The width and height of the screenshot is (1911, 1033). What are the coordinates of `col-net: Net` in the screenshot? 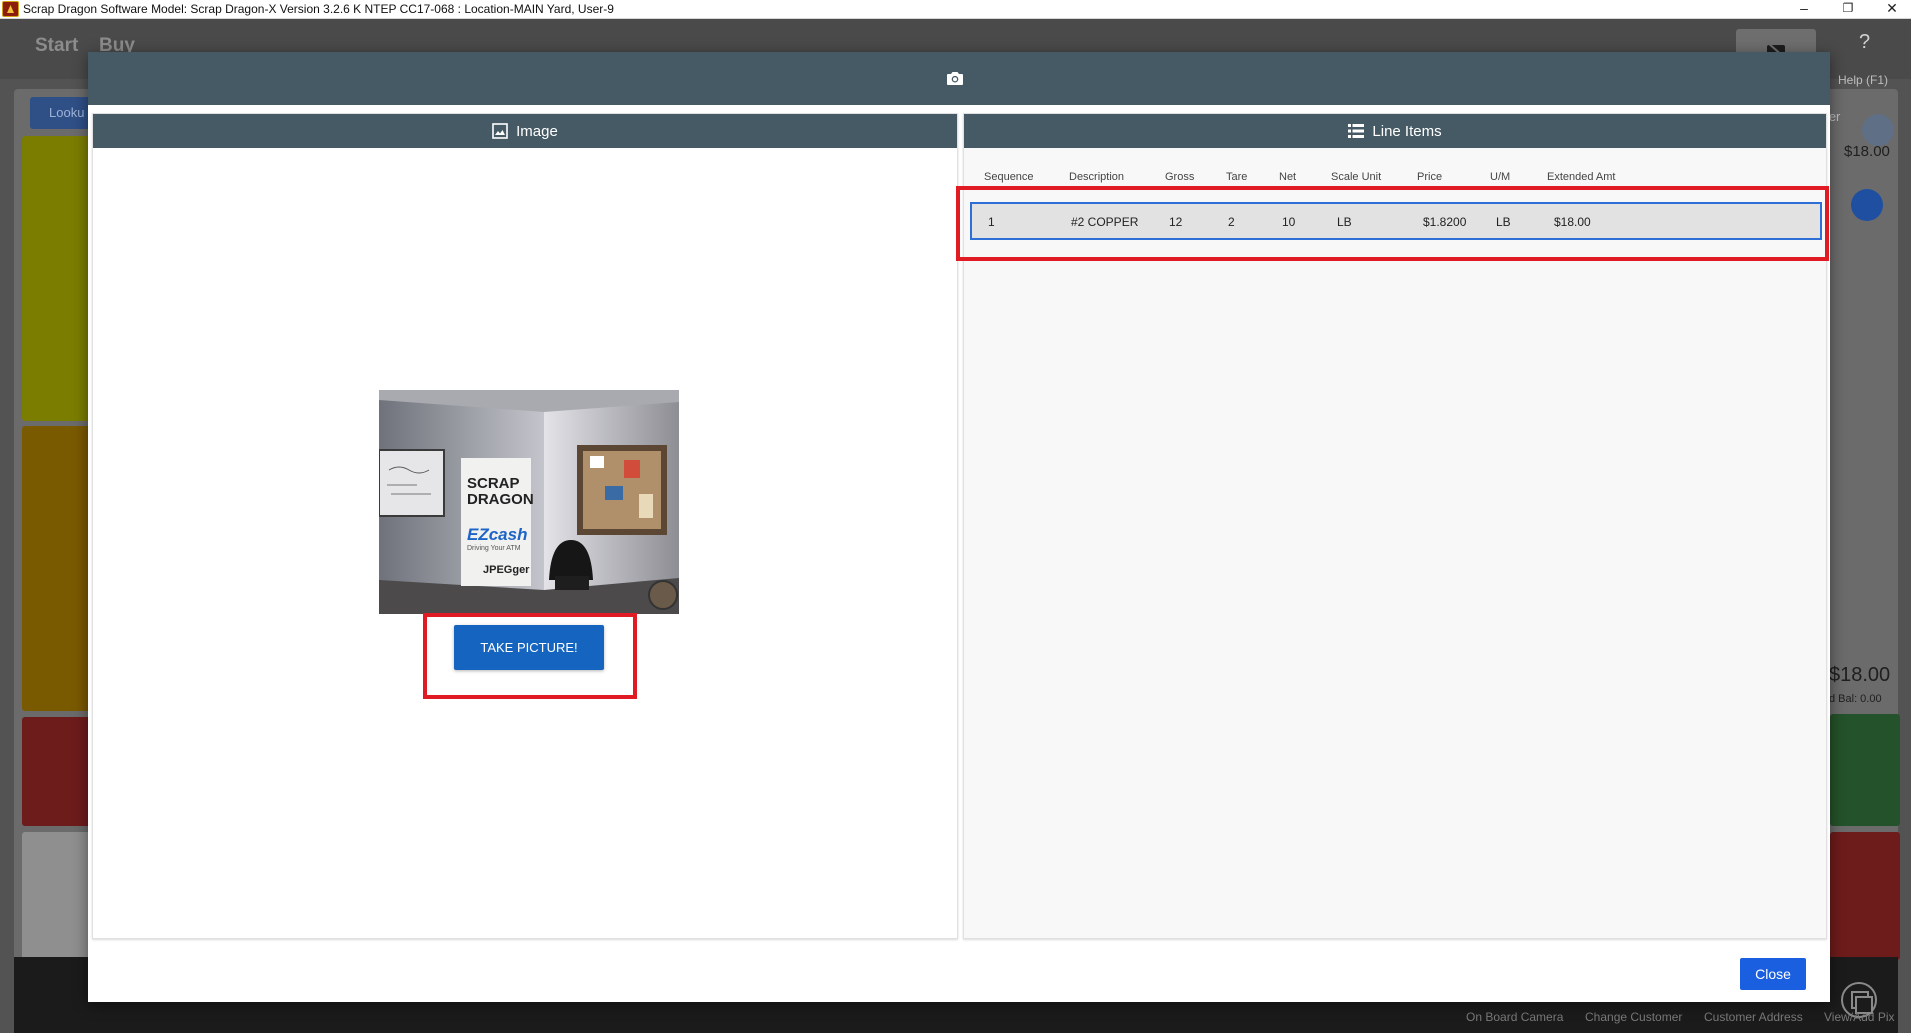 It's located at (1288, 177).